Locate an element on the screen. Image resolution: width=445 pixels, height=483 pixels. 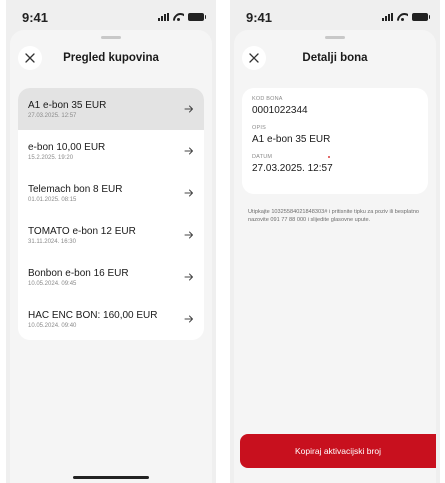
purchase-row: HAC ENC BON: 160,00 EUR 10.05.2024. 09:40 is located at coordinates (111, 319).